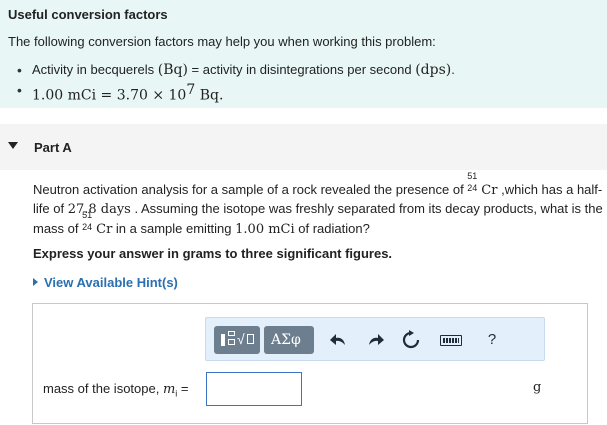  What do you see at coordinates (339, 340) in the screenshot?
I see `undo-icon` at bounding box center [339, 340].